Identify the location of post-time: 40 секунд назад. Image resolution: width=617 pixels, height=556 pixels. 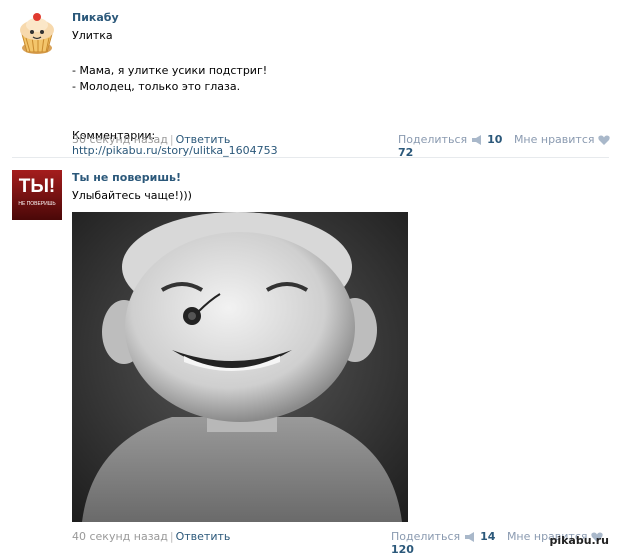
(120, 536).